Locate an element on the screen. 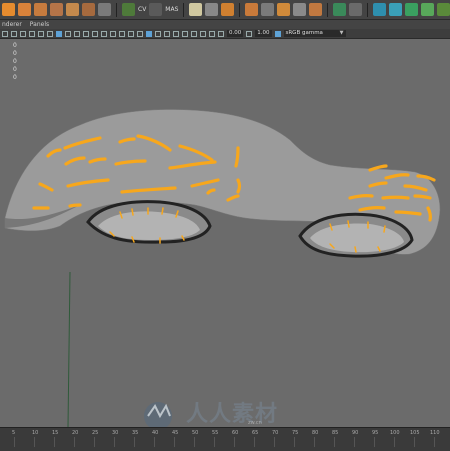 This screenshot has height=451, width=450. timeline-label: 65 is located at coordinates (255, 433).